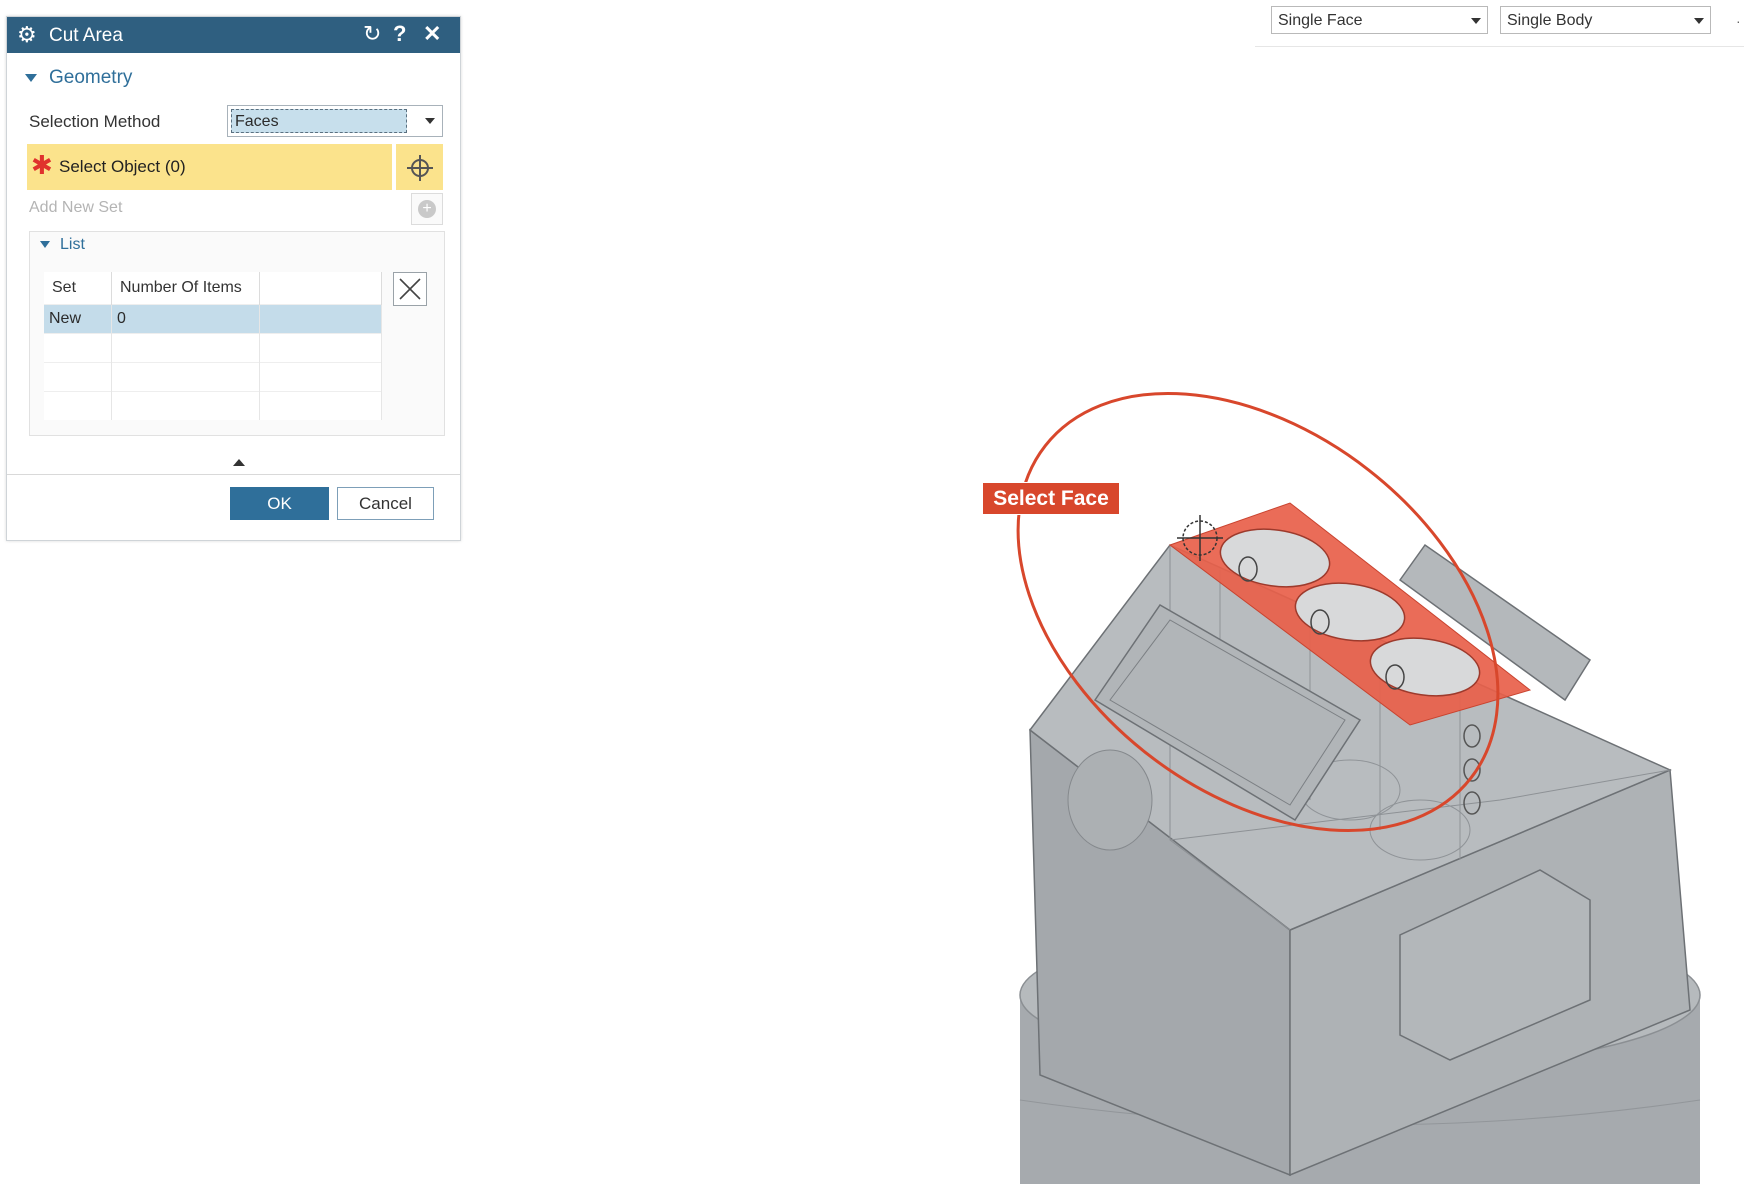 This screenshot has height=1184, width=1744. I want to click on list-section-header: List, so click(62, 245).